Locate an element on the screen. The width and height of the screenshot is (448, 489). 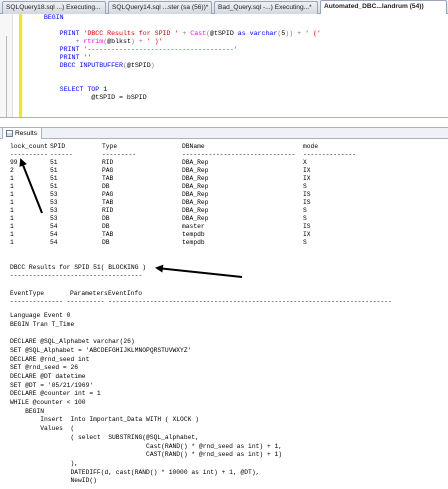
lock-table-cell: 99 is located at coordinates (14, 162).